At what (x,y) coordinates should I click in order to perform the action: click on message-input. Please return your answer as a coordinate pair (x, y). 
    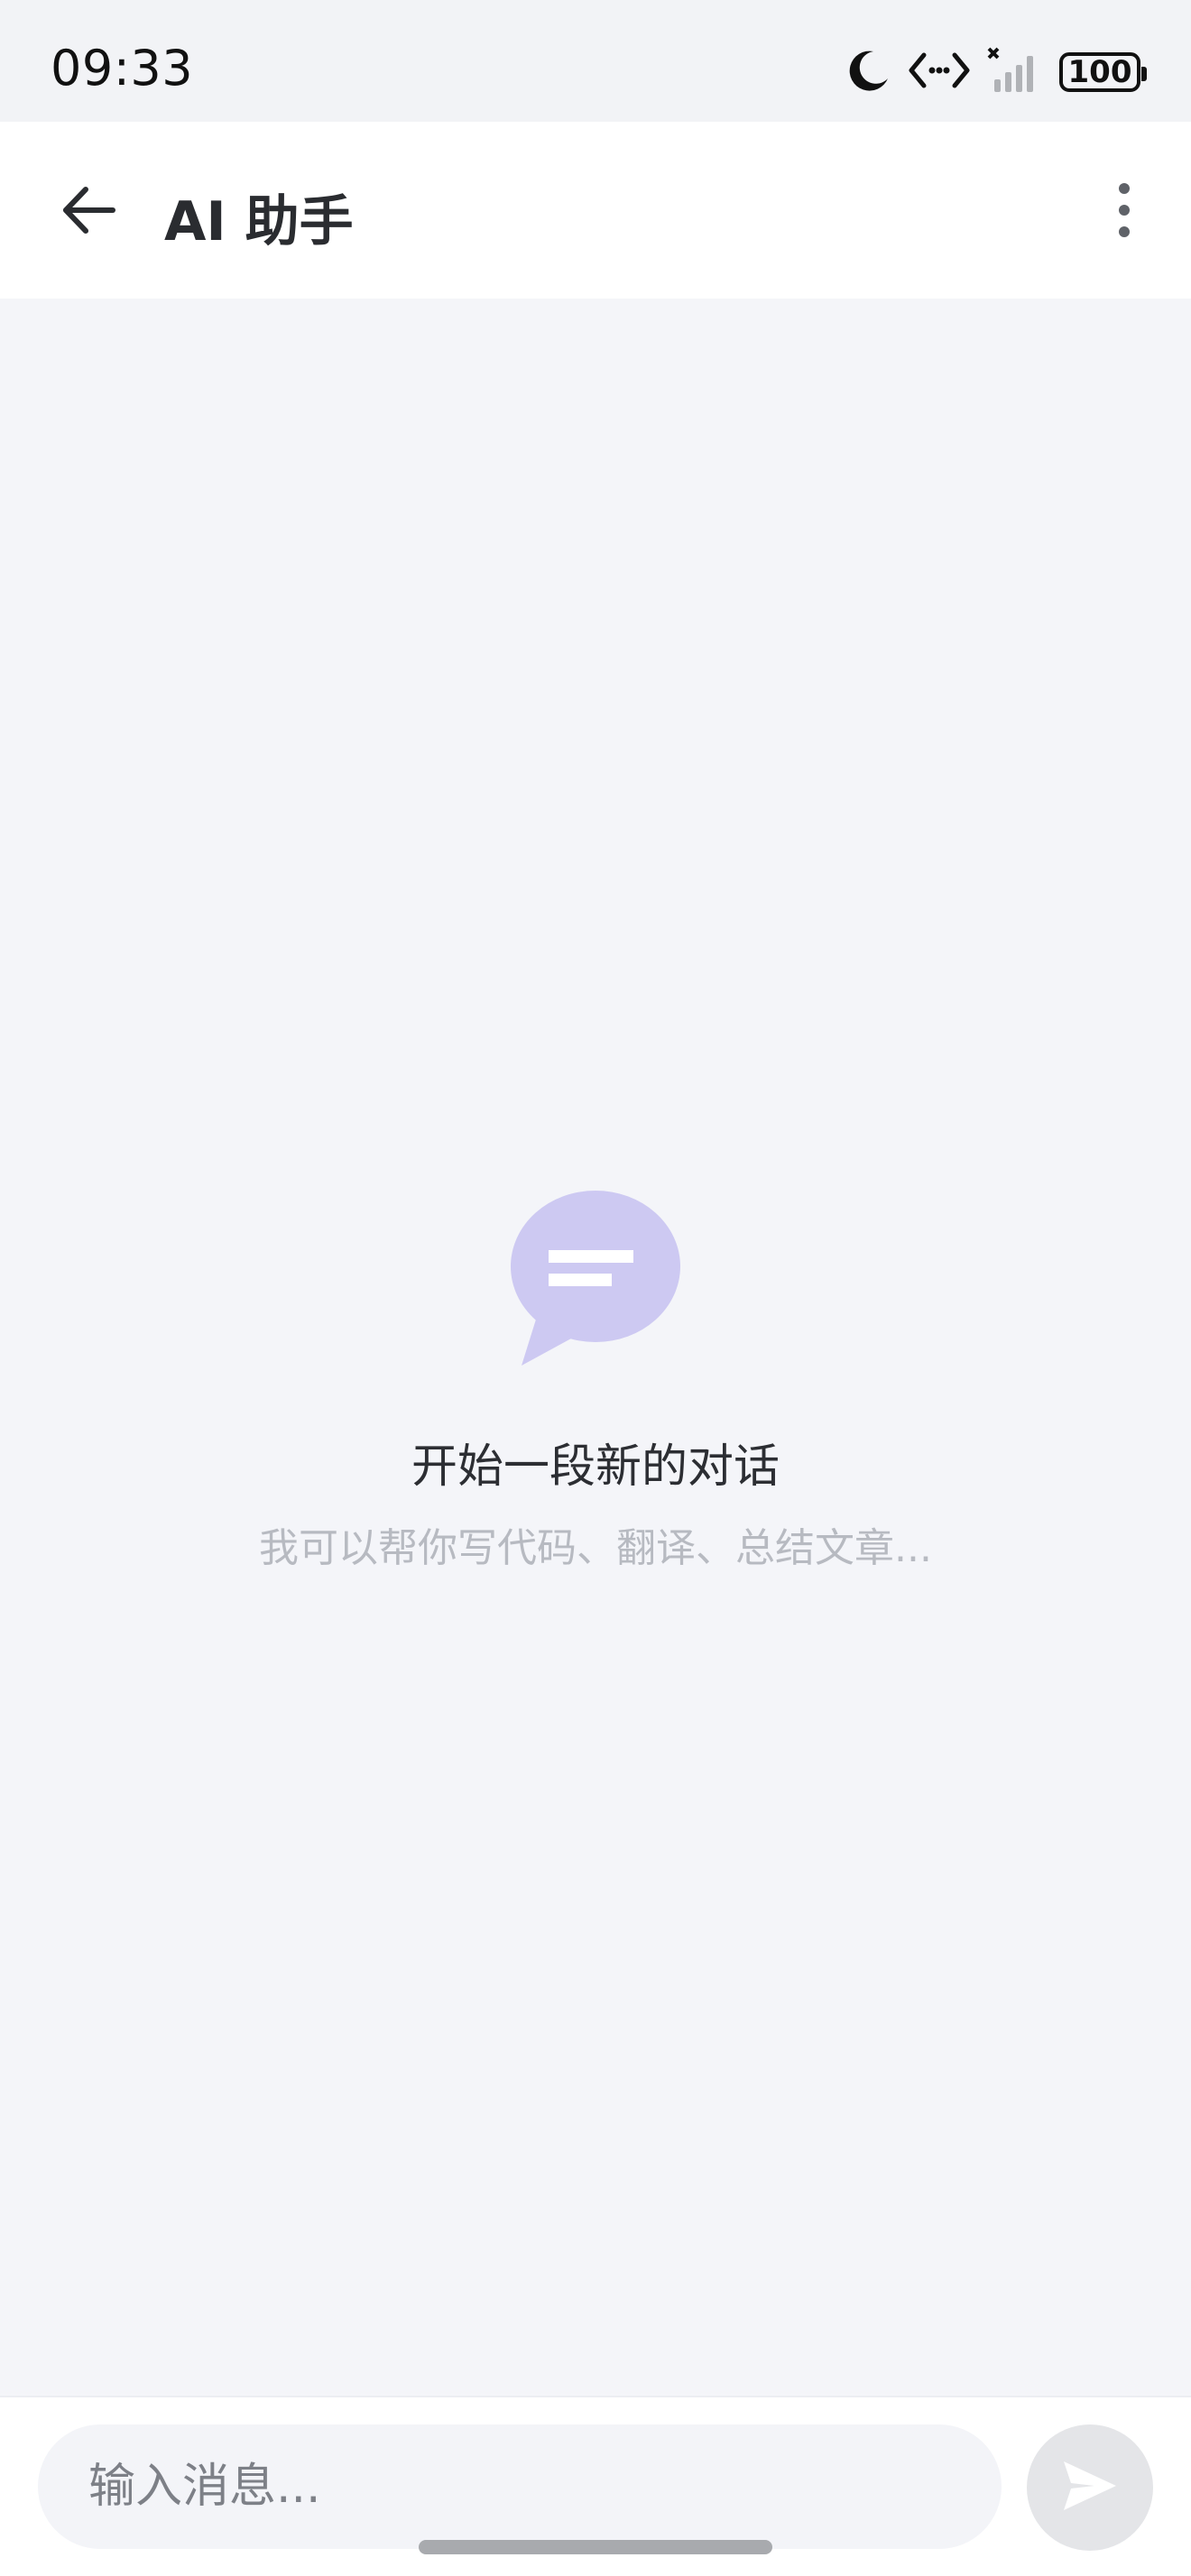
    Looking at the image, I should click on (520, 2486).